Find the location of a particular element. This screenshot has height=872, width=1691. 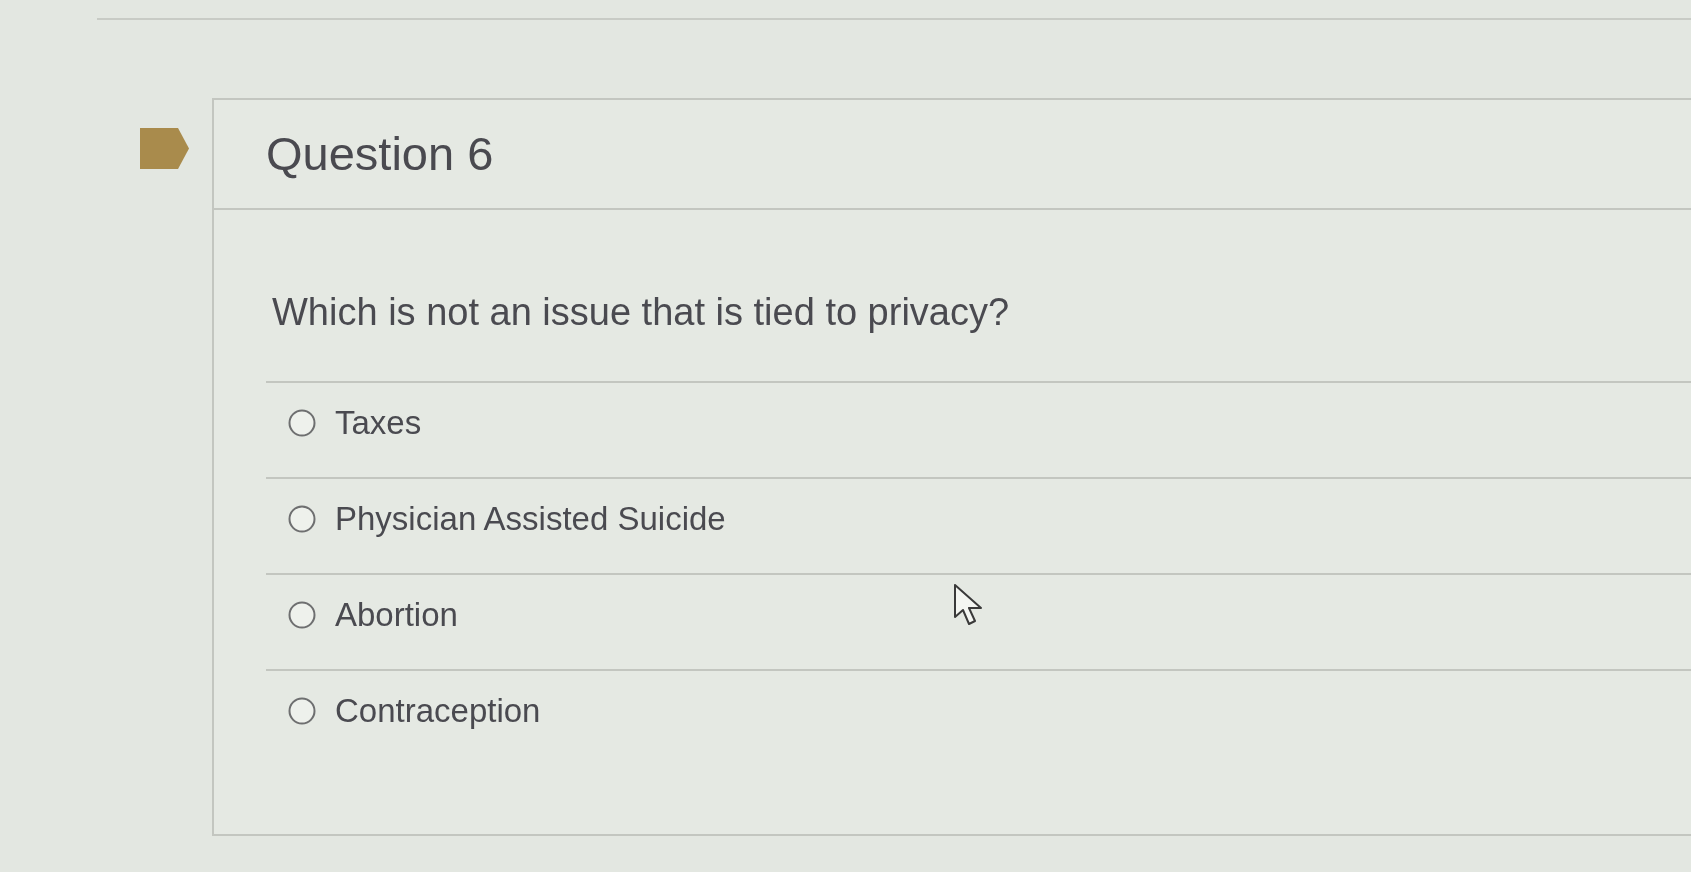

option-label: Abortion is located at coordinates (396, 615).